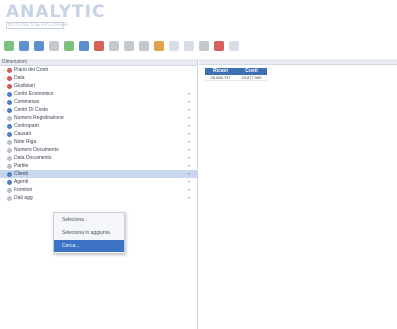 The height and width of the screenshot is (329, 397). I want to click on clear-icon, so click(234, 45).